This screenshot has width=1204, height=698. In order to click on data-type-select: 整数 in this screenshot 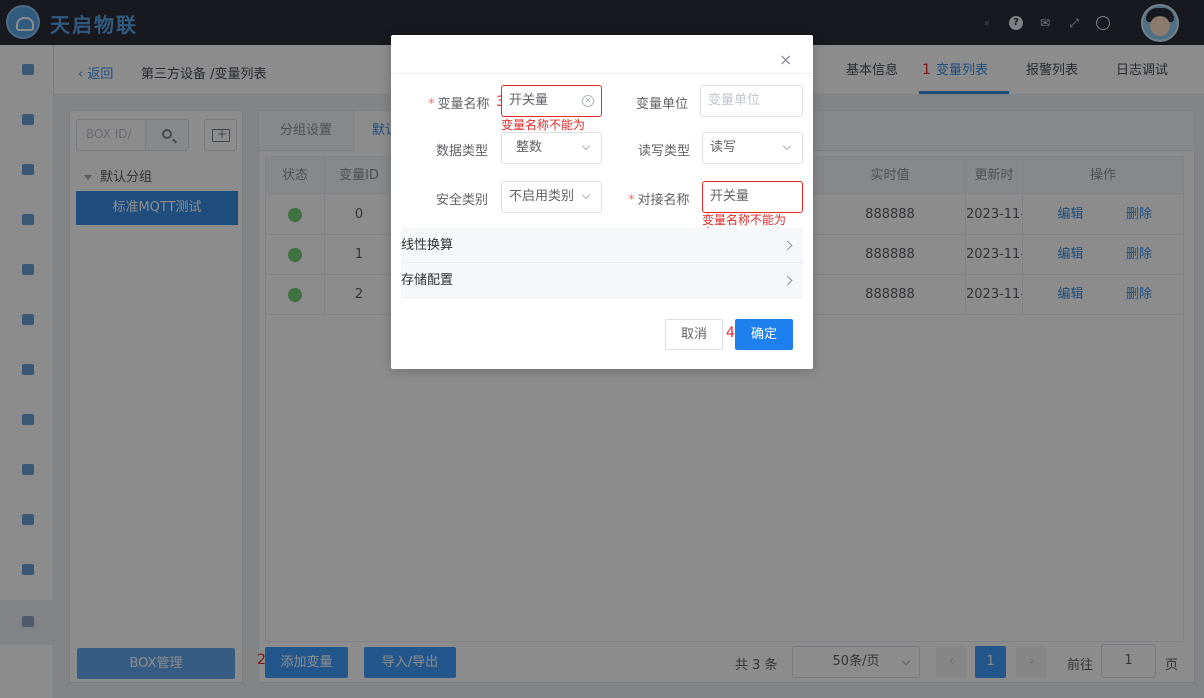, I will do `click(551, 148)`.